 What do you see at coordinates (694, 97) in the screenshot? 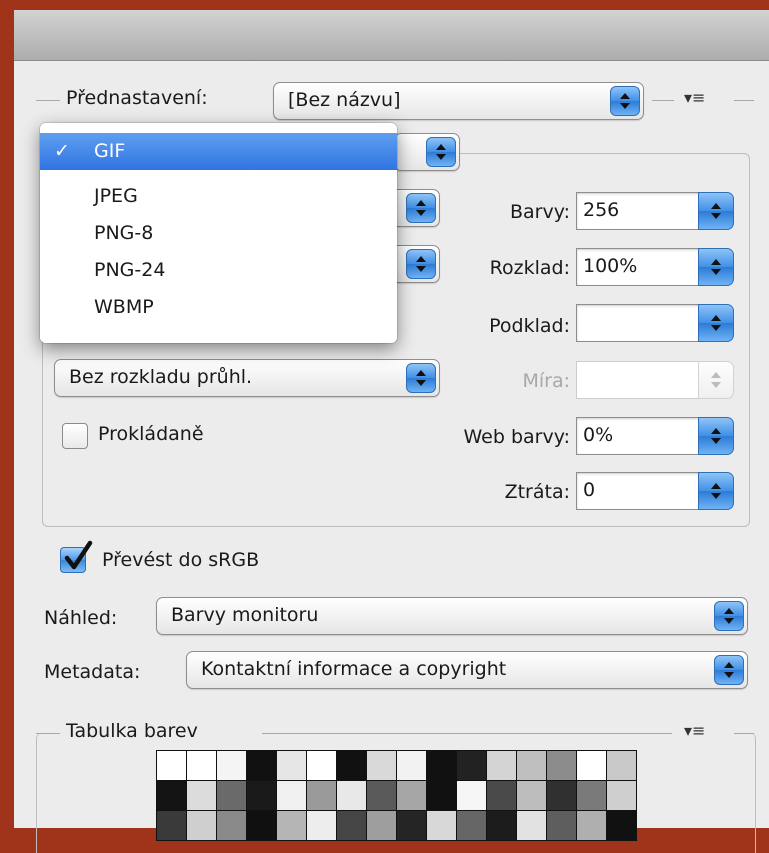
I see `panel-menu-icon: ▾≡` at bounding box center [694, 97].